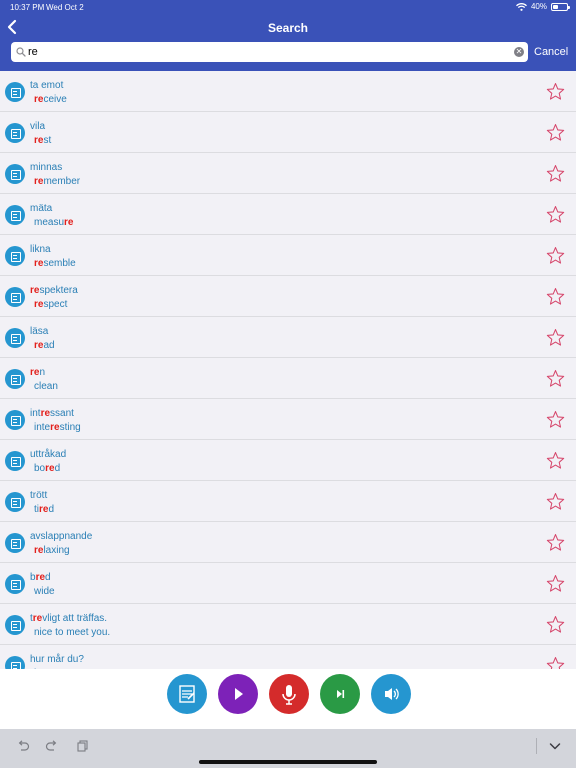 The image size is (576, 768). What do you see at coordinates (47, 140) in the screenshot?
I see `word-segment: st` at bounding box center [47, 140].